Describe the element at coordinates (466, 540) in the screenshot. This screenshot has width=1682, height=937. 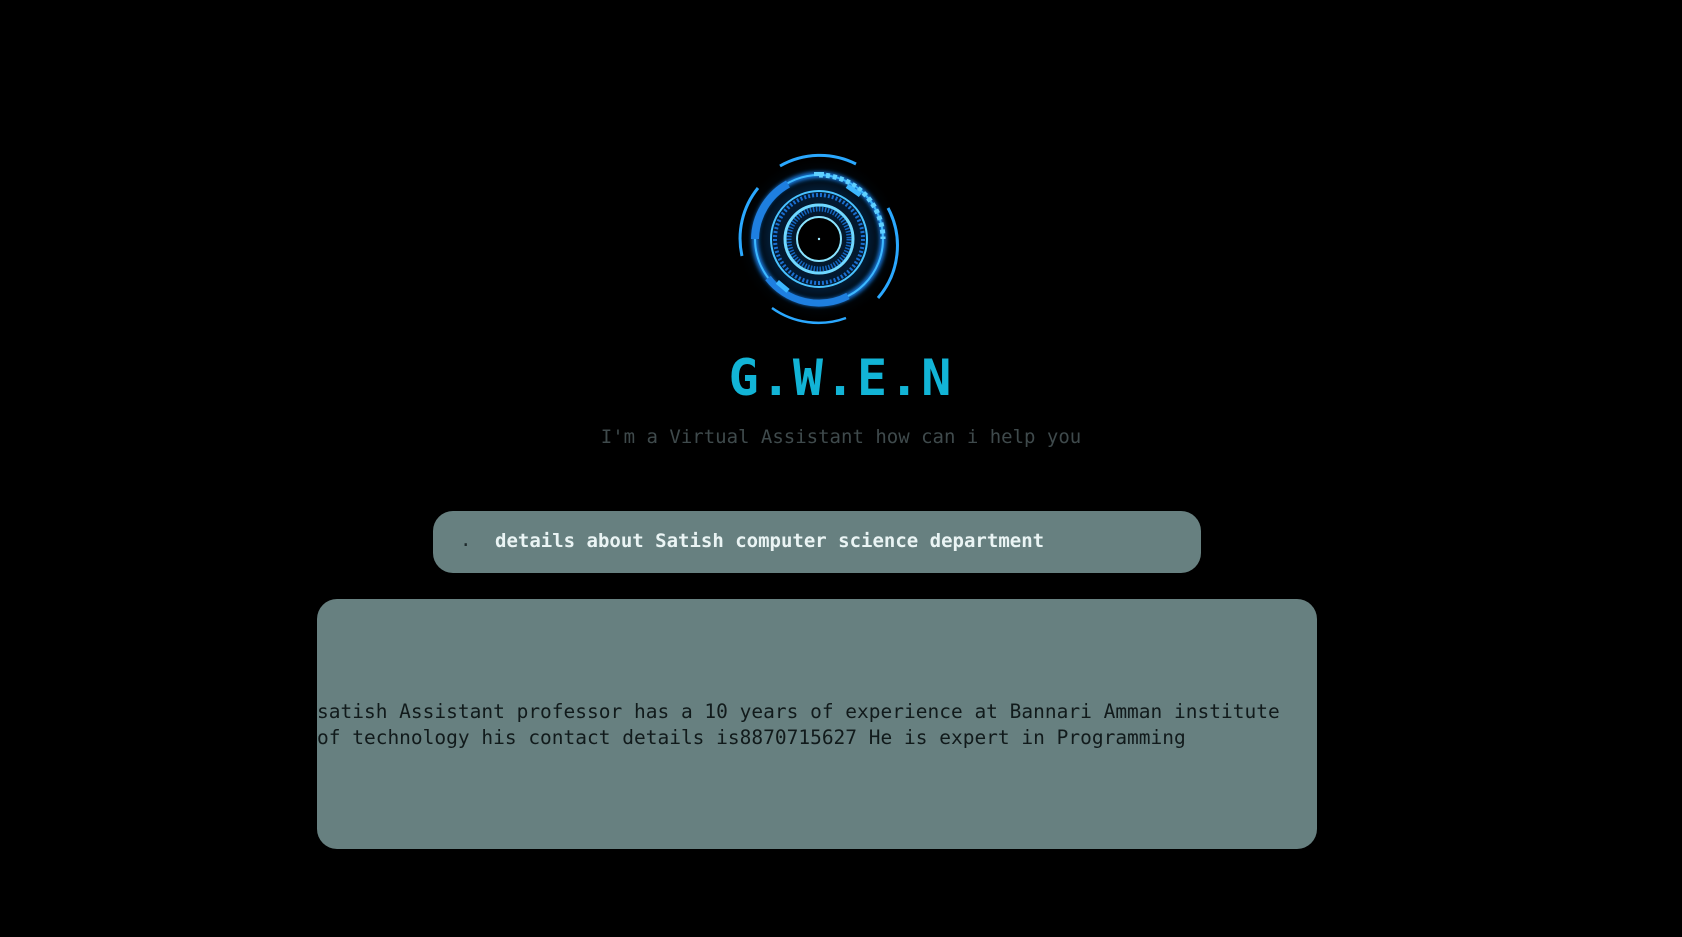
I see `query-indicator: .` at that location.